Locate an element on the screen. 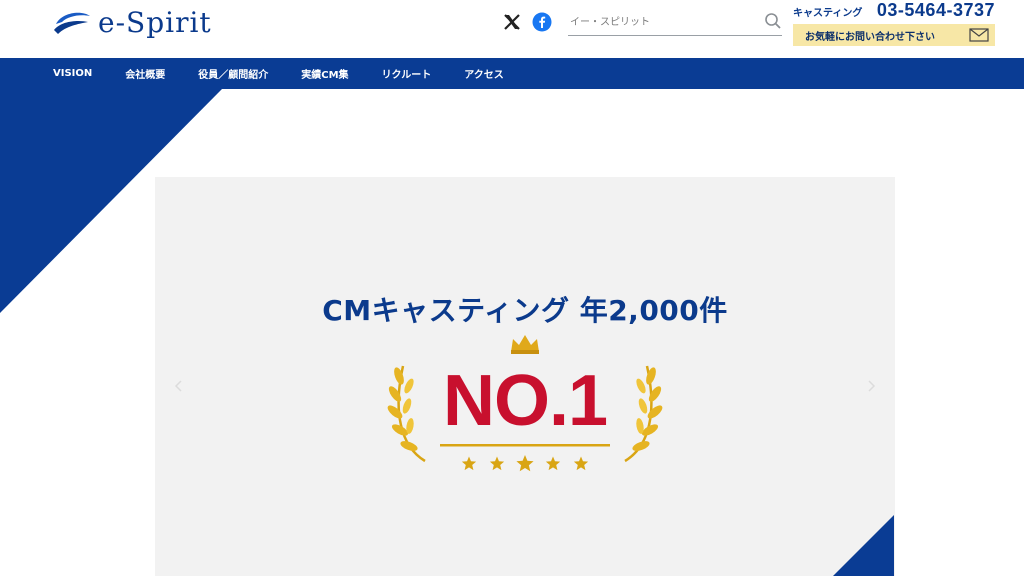  search-box is located at coordinates (675, 23).